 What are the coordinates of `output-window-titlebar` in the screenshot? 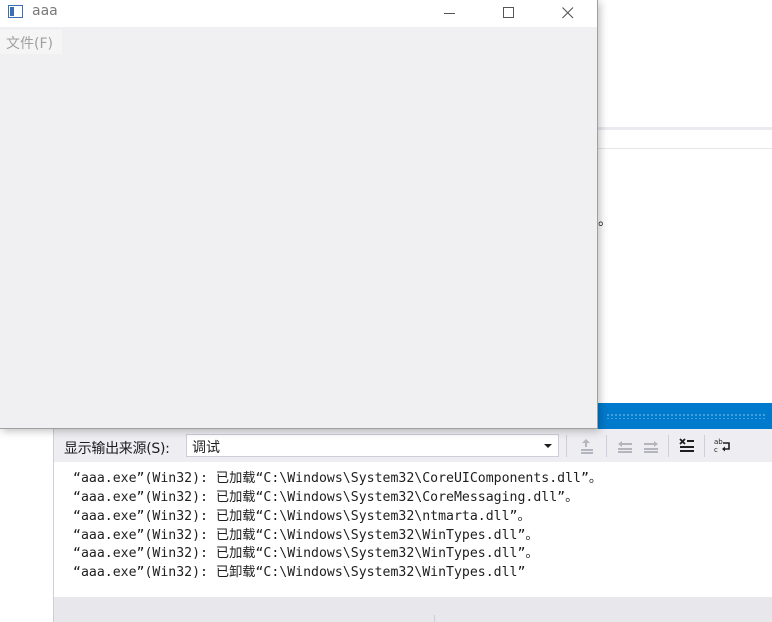 It's located at (685, 416).